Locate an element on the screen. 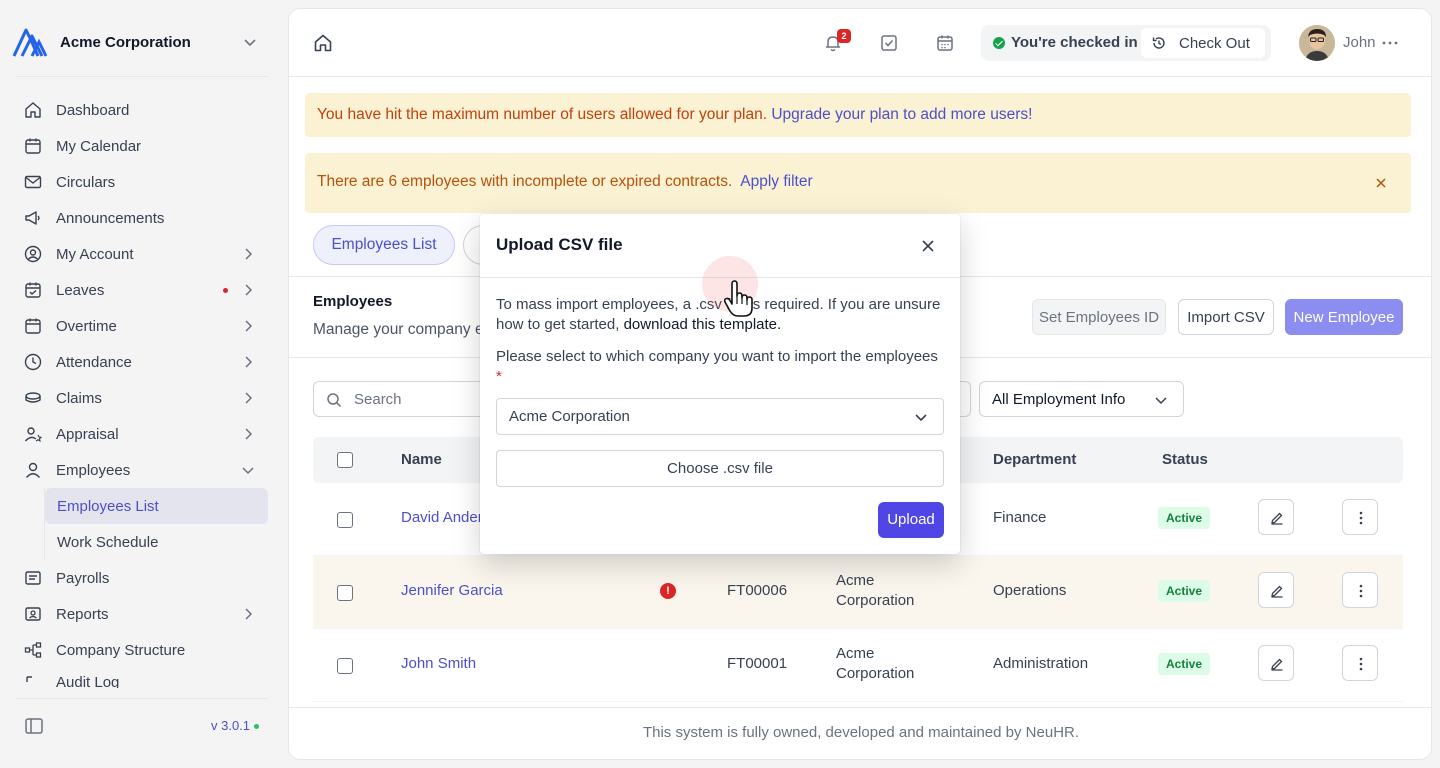  sidebar-item-my-account: My Account is located at coordinates (142, 254).